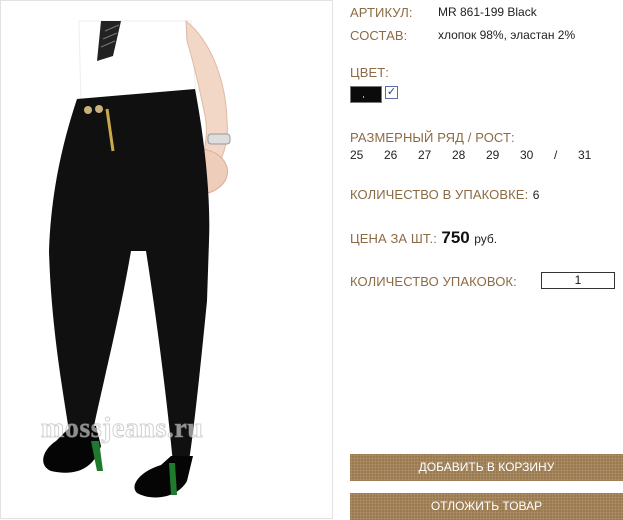  Describe the element at coordinates (527, 155) in the screenshot. I see `size-item: 30` at that location.